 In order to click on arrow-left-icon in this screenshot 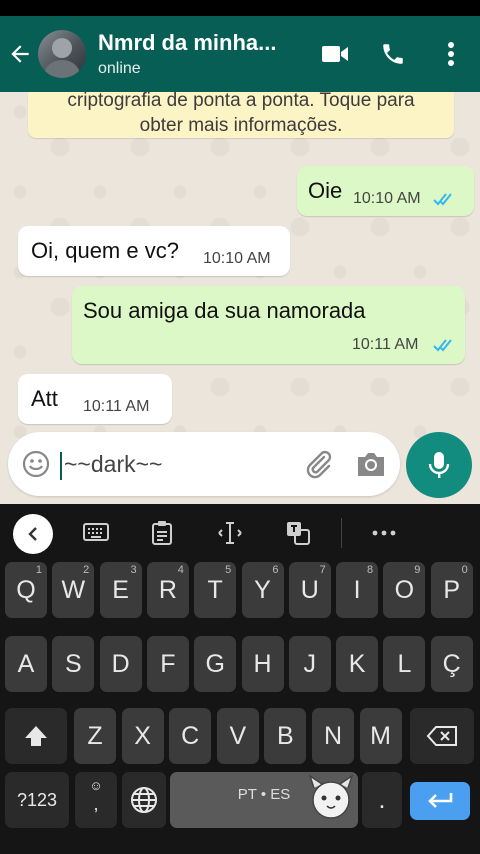, I will do `click(20, 54)`.